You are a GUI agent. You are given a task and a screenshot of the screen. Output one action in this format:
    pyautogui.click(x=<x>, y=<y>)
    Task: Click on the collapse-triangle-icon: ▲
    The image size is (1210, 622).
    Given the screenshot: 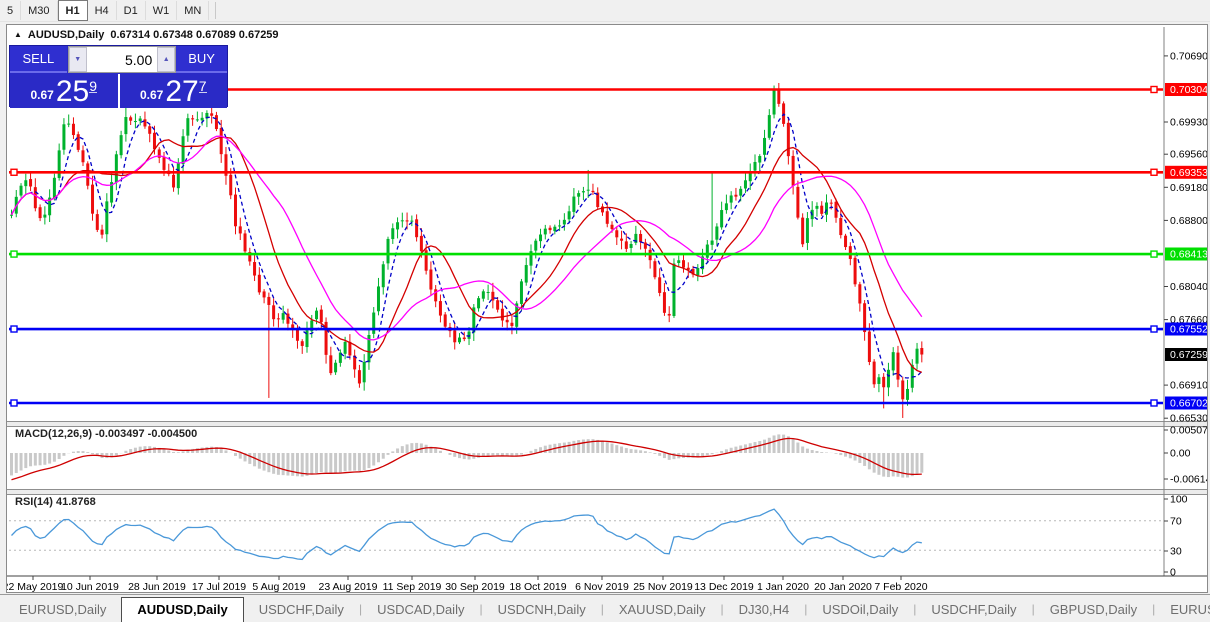 What is the action you would take?
    pyautogui.click(x=18, y=34)
    